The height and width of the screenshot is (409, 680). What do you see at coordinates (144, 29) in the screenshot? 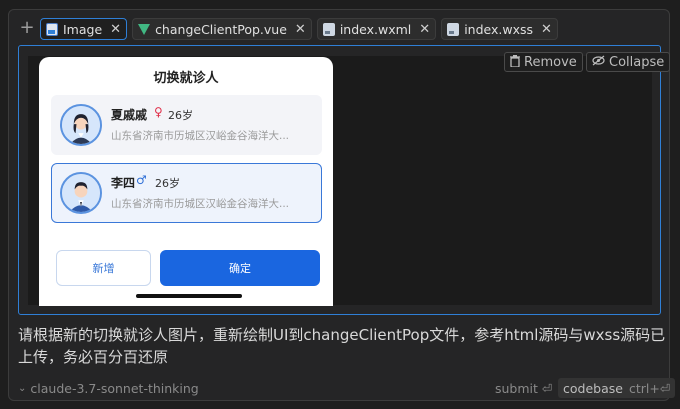
I see `vue-icon` at bounding box center [144, 29].